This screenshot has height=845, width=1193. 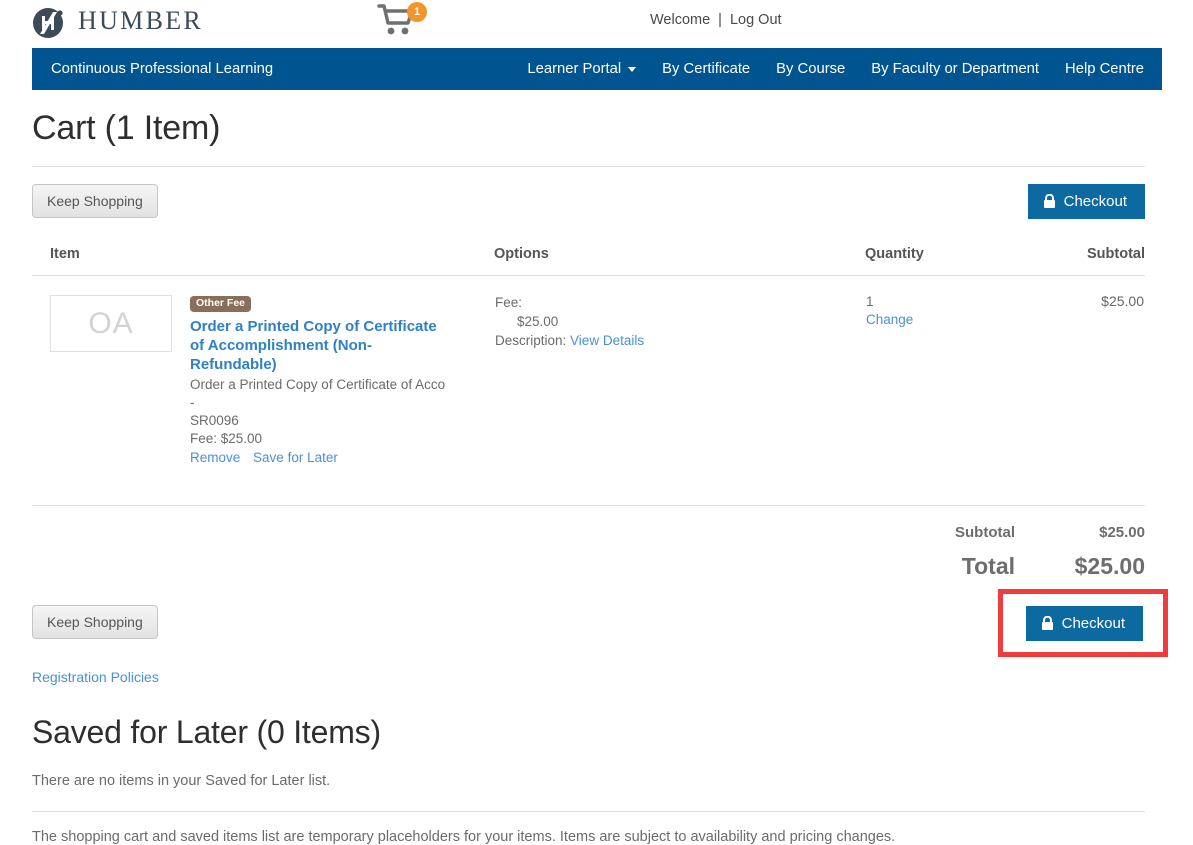 I want to click on column-header-options: Options, so click(x=679, y=261).